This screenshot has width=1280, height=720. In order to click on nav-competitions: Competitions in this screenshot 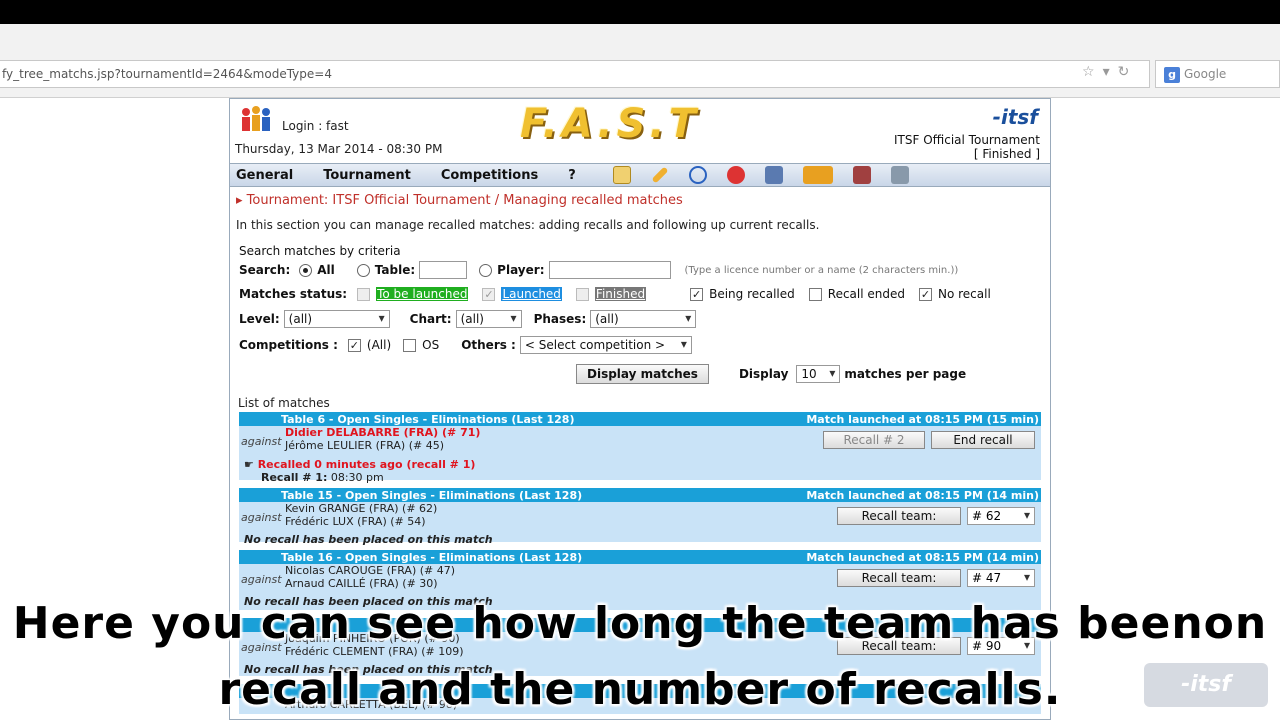, I will do `click(489, 175)`.